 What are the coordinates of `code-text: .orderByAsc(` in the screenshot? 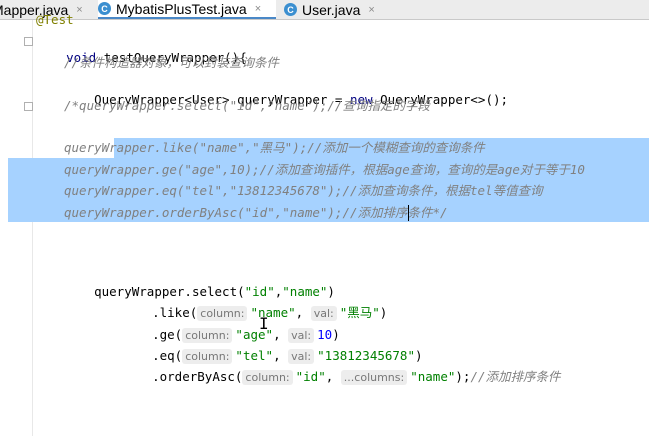 It's located at (197, 376).